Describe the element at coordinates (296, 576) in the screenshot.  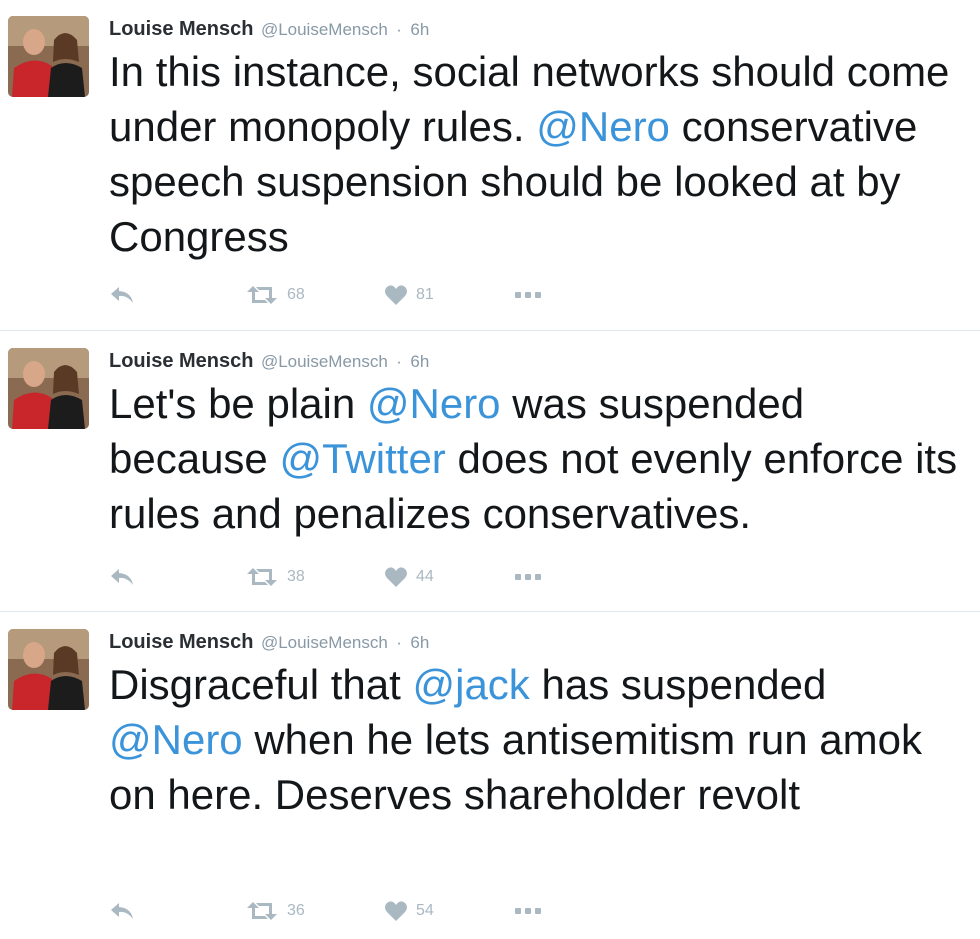
I see `retweet-count: 38` at that location.